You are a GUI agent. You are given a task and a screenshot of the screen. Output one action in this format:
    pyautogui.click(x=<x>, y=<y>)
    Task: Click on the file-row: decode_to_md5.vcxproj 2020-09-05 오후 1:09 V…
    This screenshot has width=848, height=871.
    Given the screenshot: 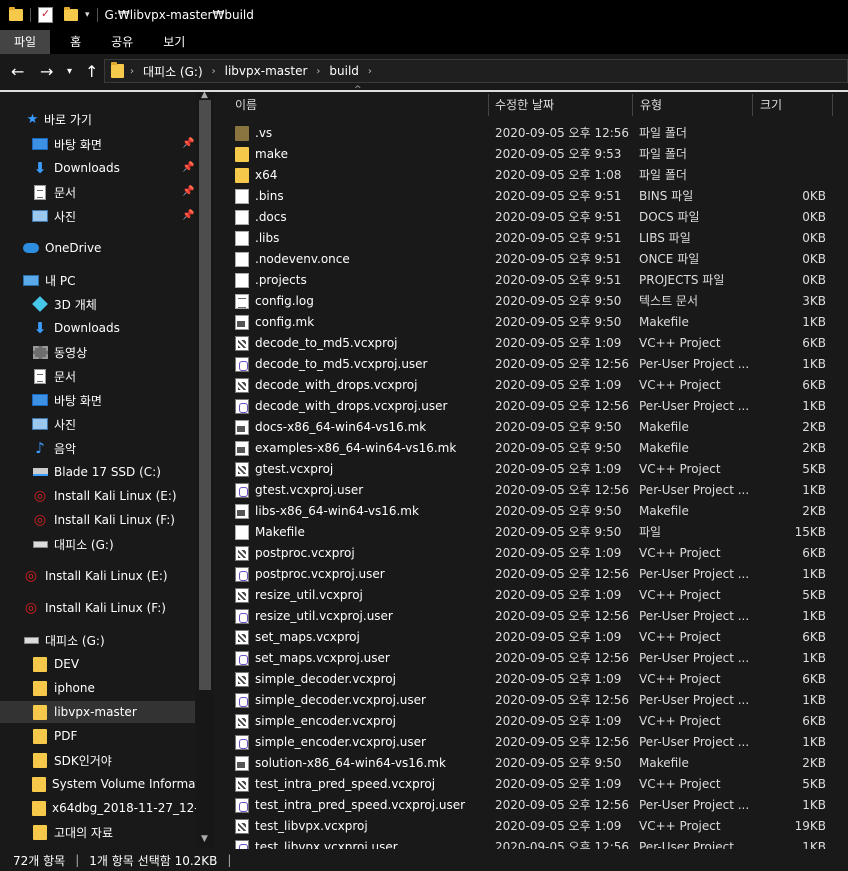 What is the action you would take?
    pyautogui.click(x=531, y=343)
    